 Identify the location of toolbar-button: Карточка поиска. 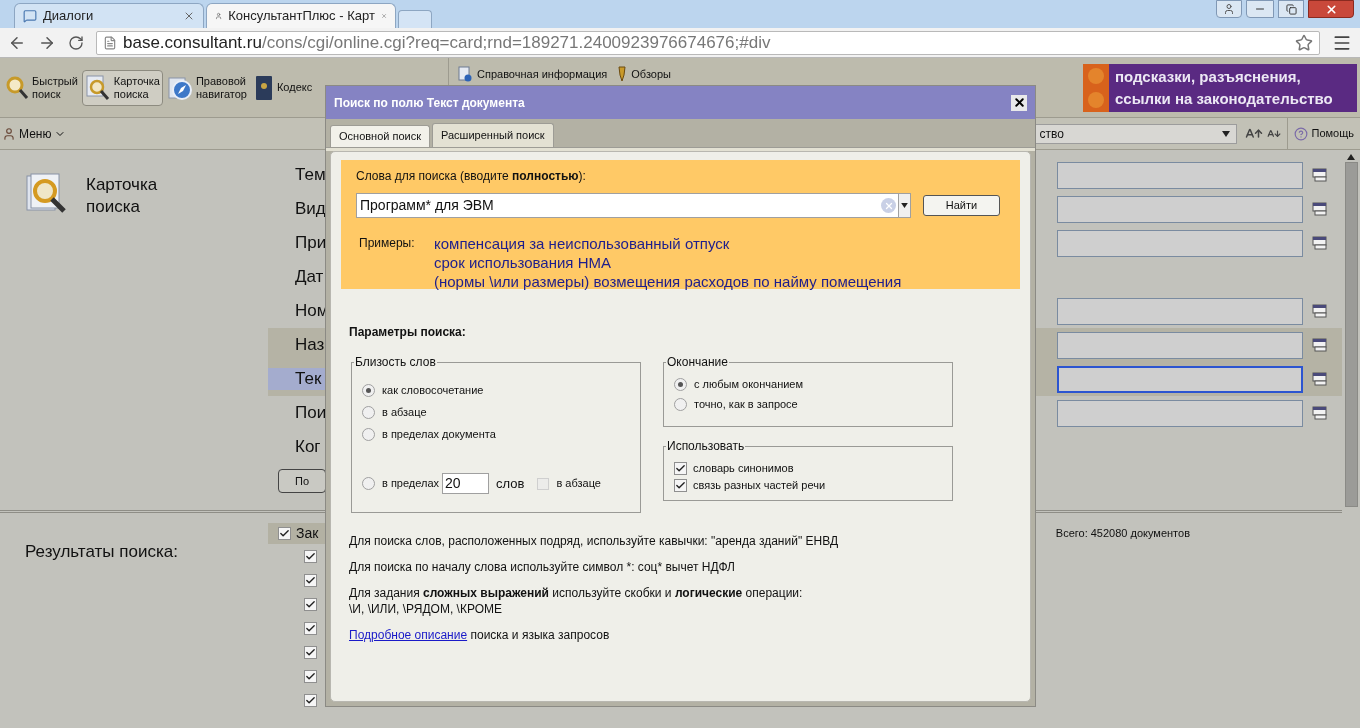
(122, 87).